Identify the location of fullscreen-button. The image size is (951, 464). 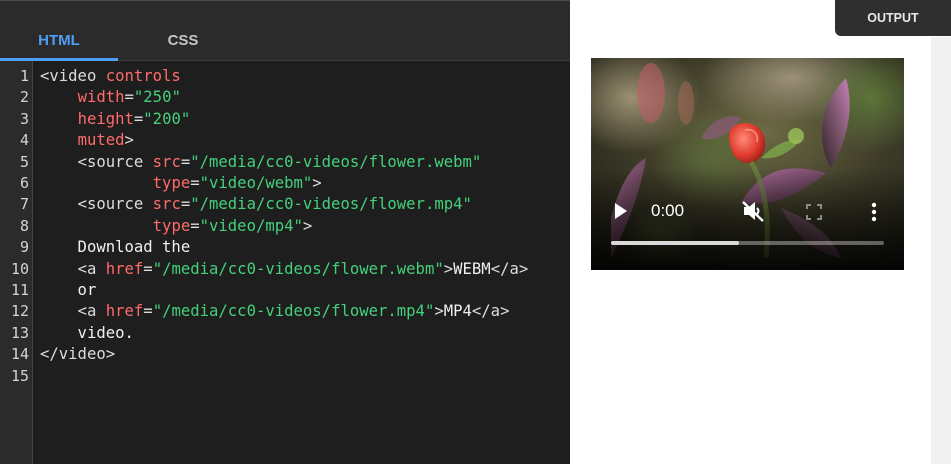
(814, 212).